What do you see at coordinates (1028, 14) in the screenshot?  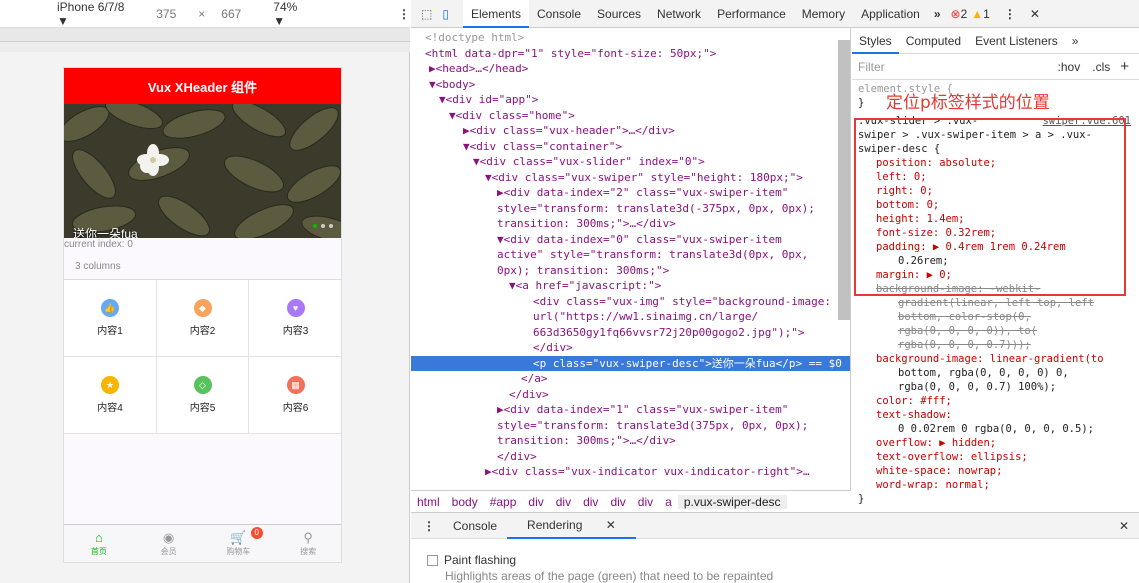 I see `close-icon: ✕` at bounding box center [1028, 14].